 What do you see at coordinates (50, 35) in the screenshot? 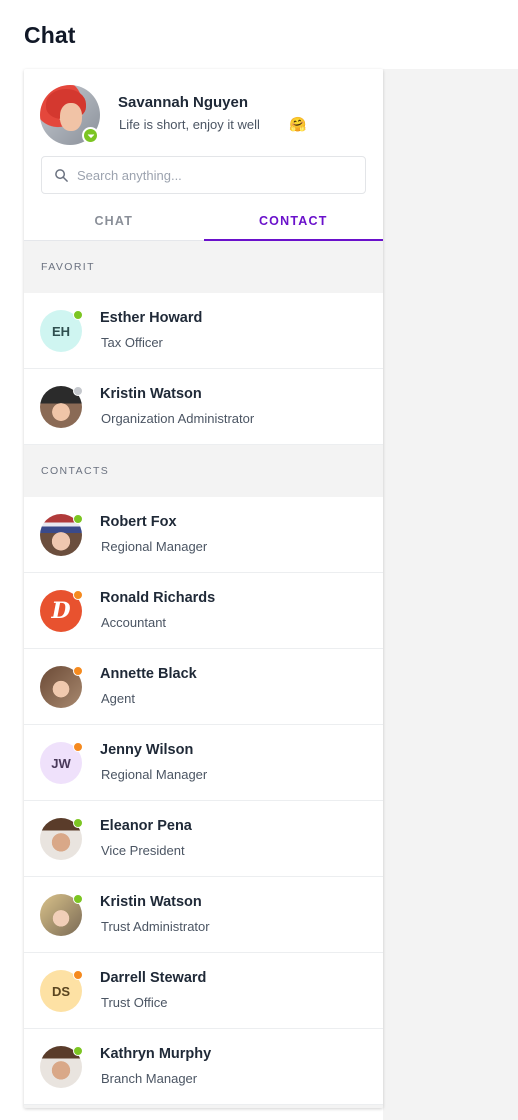
I see `page-title: Chat` at bounding box center [50, 35].